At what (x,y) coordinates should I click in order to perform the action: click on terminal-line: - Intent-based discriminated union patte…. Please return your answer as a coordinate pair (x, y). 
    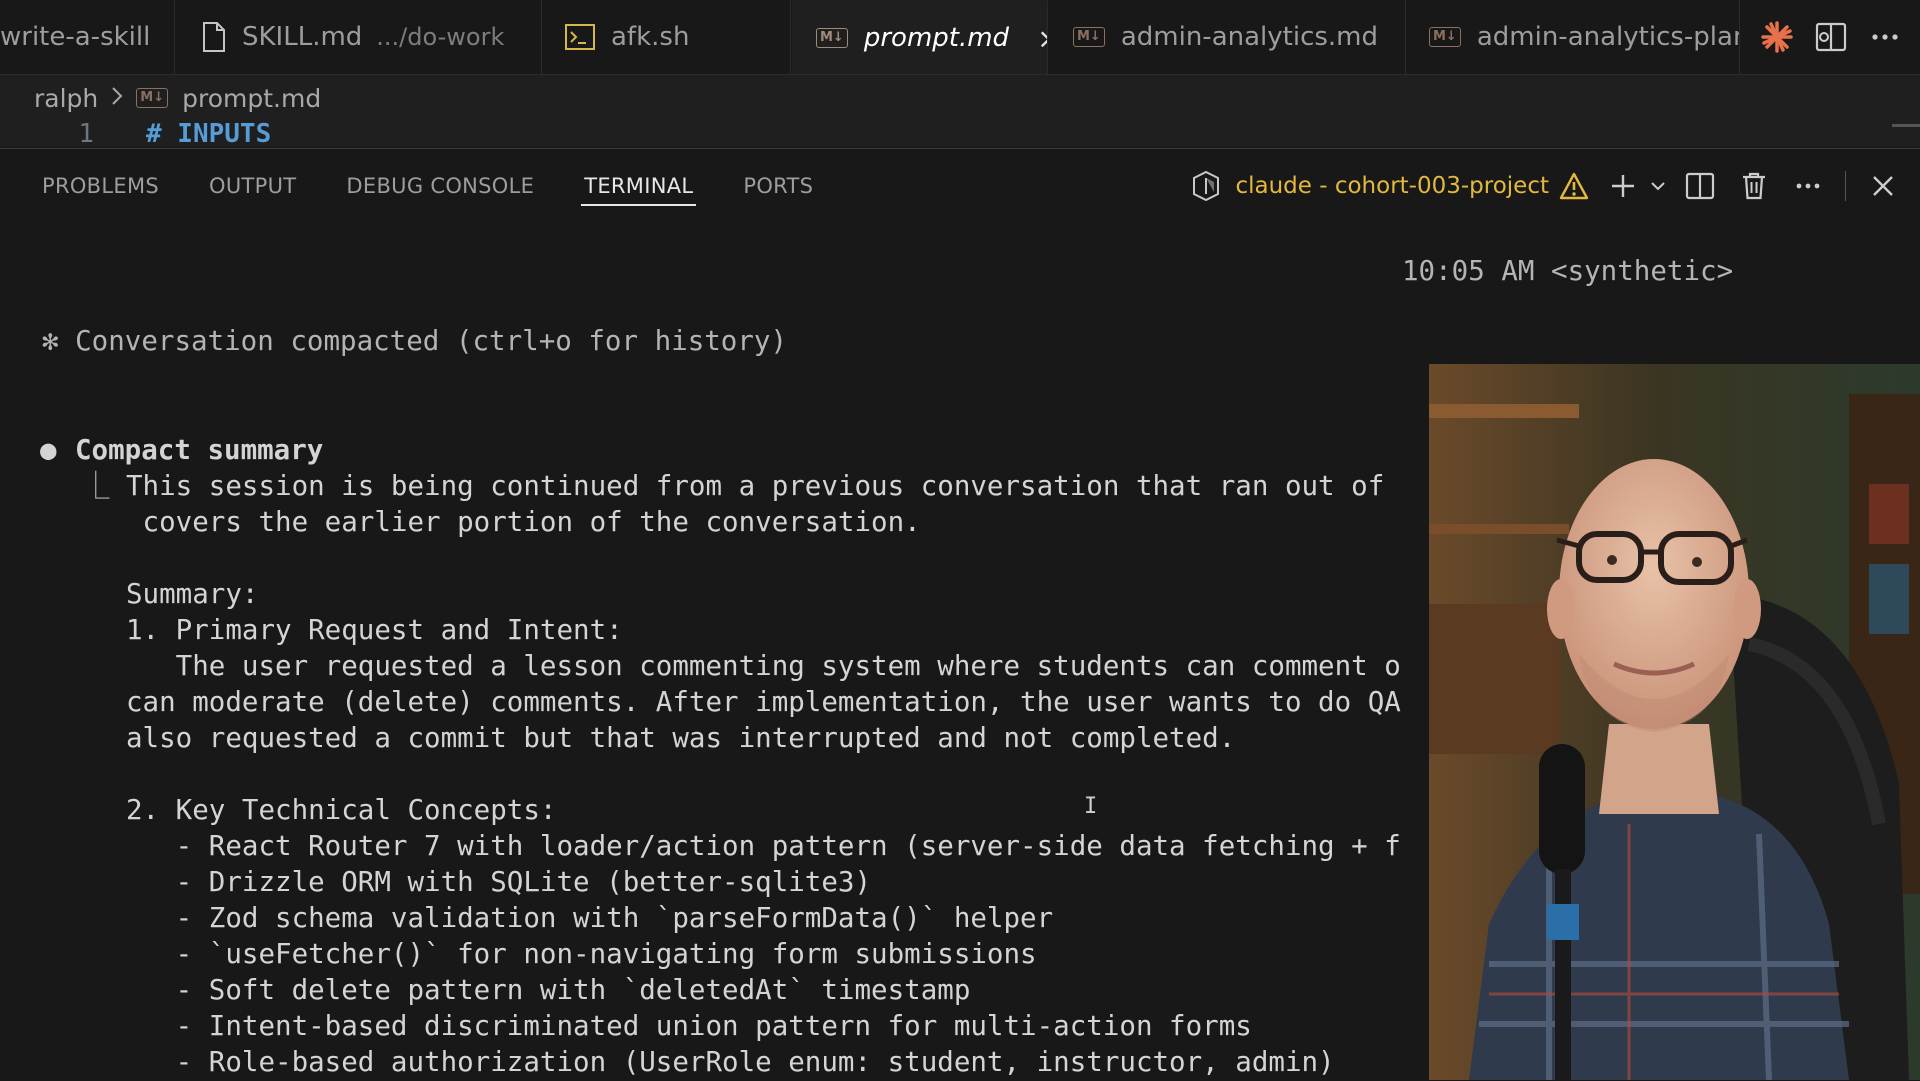
    Looking at the image, I should click on (689, 1026).